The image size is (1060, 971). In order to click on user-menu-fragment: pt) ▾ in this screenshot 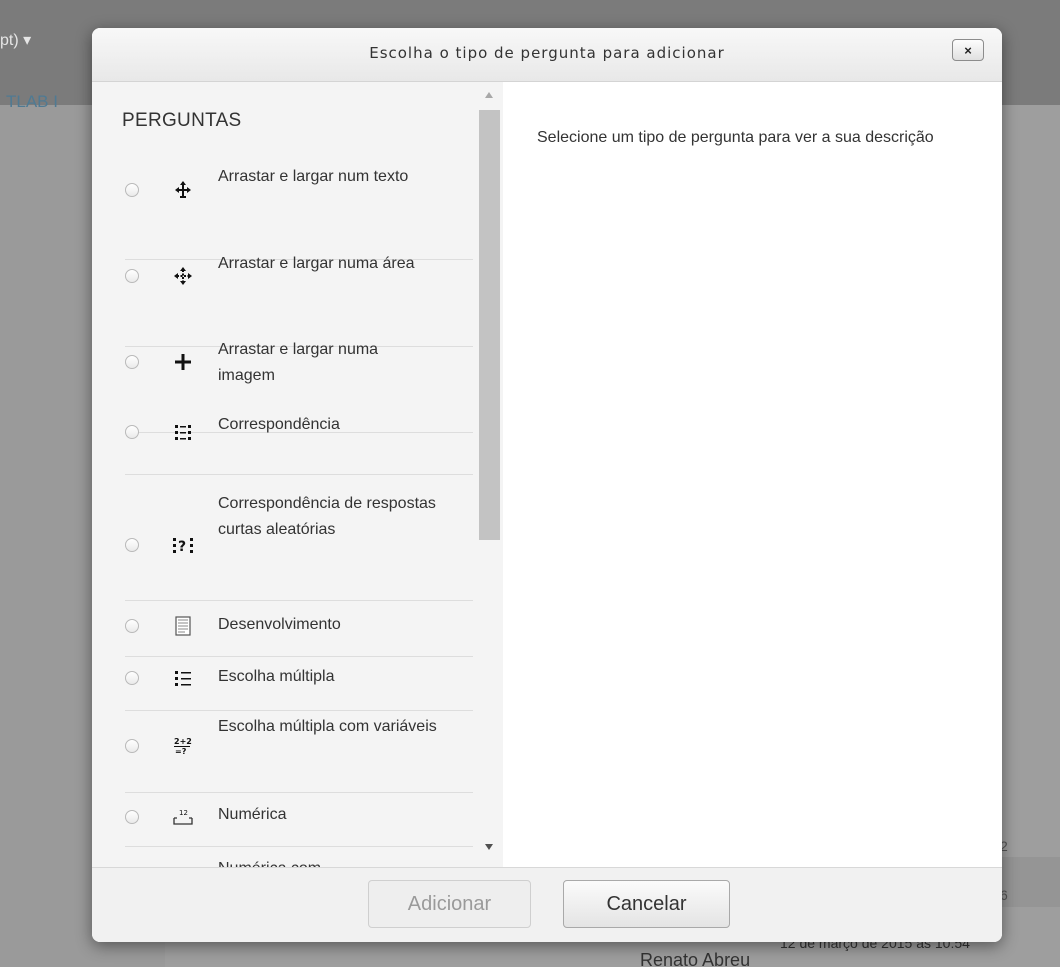, I will do `click(16, 40)`.